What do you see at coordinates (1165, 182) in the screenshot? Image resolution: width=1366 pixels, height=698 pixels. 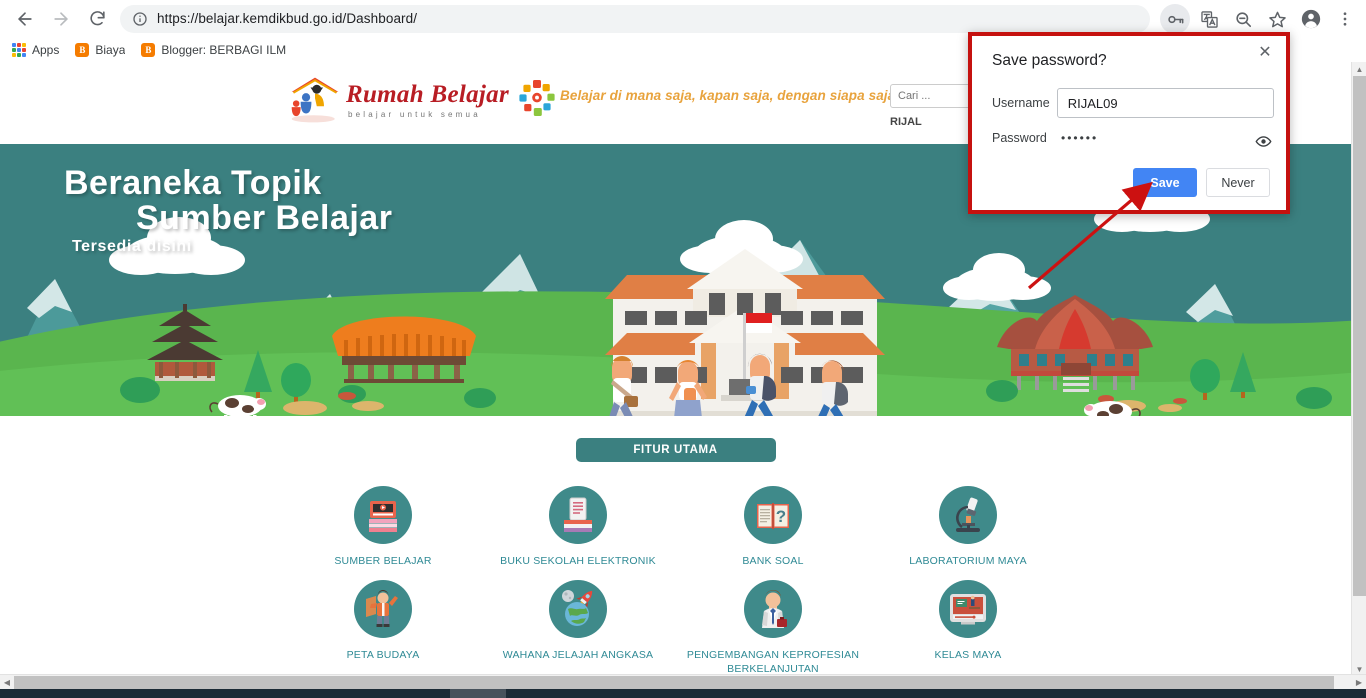 I see `save-button: Save` at bounding box center [1165, 182].